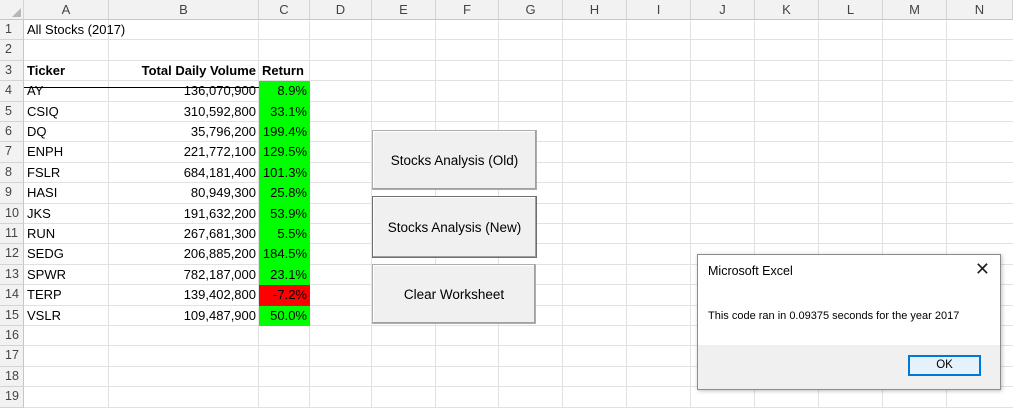 This screenshot has width=1013, height=408. I want to click on select-all-corner, so click(12, 10).